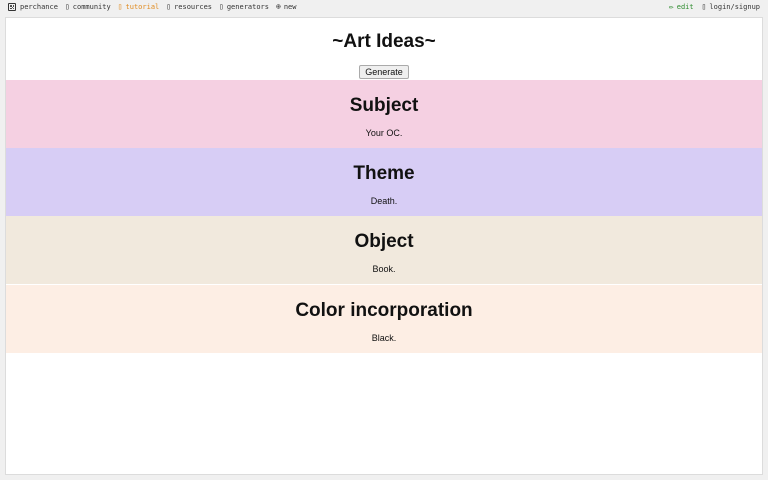 This screenshot has width=768, height=480. What do you see at coordinates (193, 7) in the screenshot?
I see `nav-link-label: resources` at bounding box center [193, 7].